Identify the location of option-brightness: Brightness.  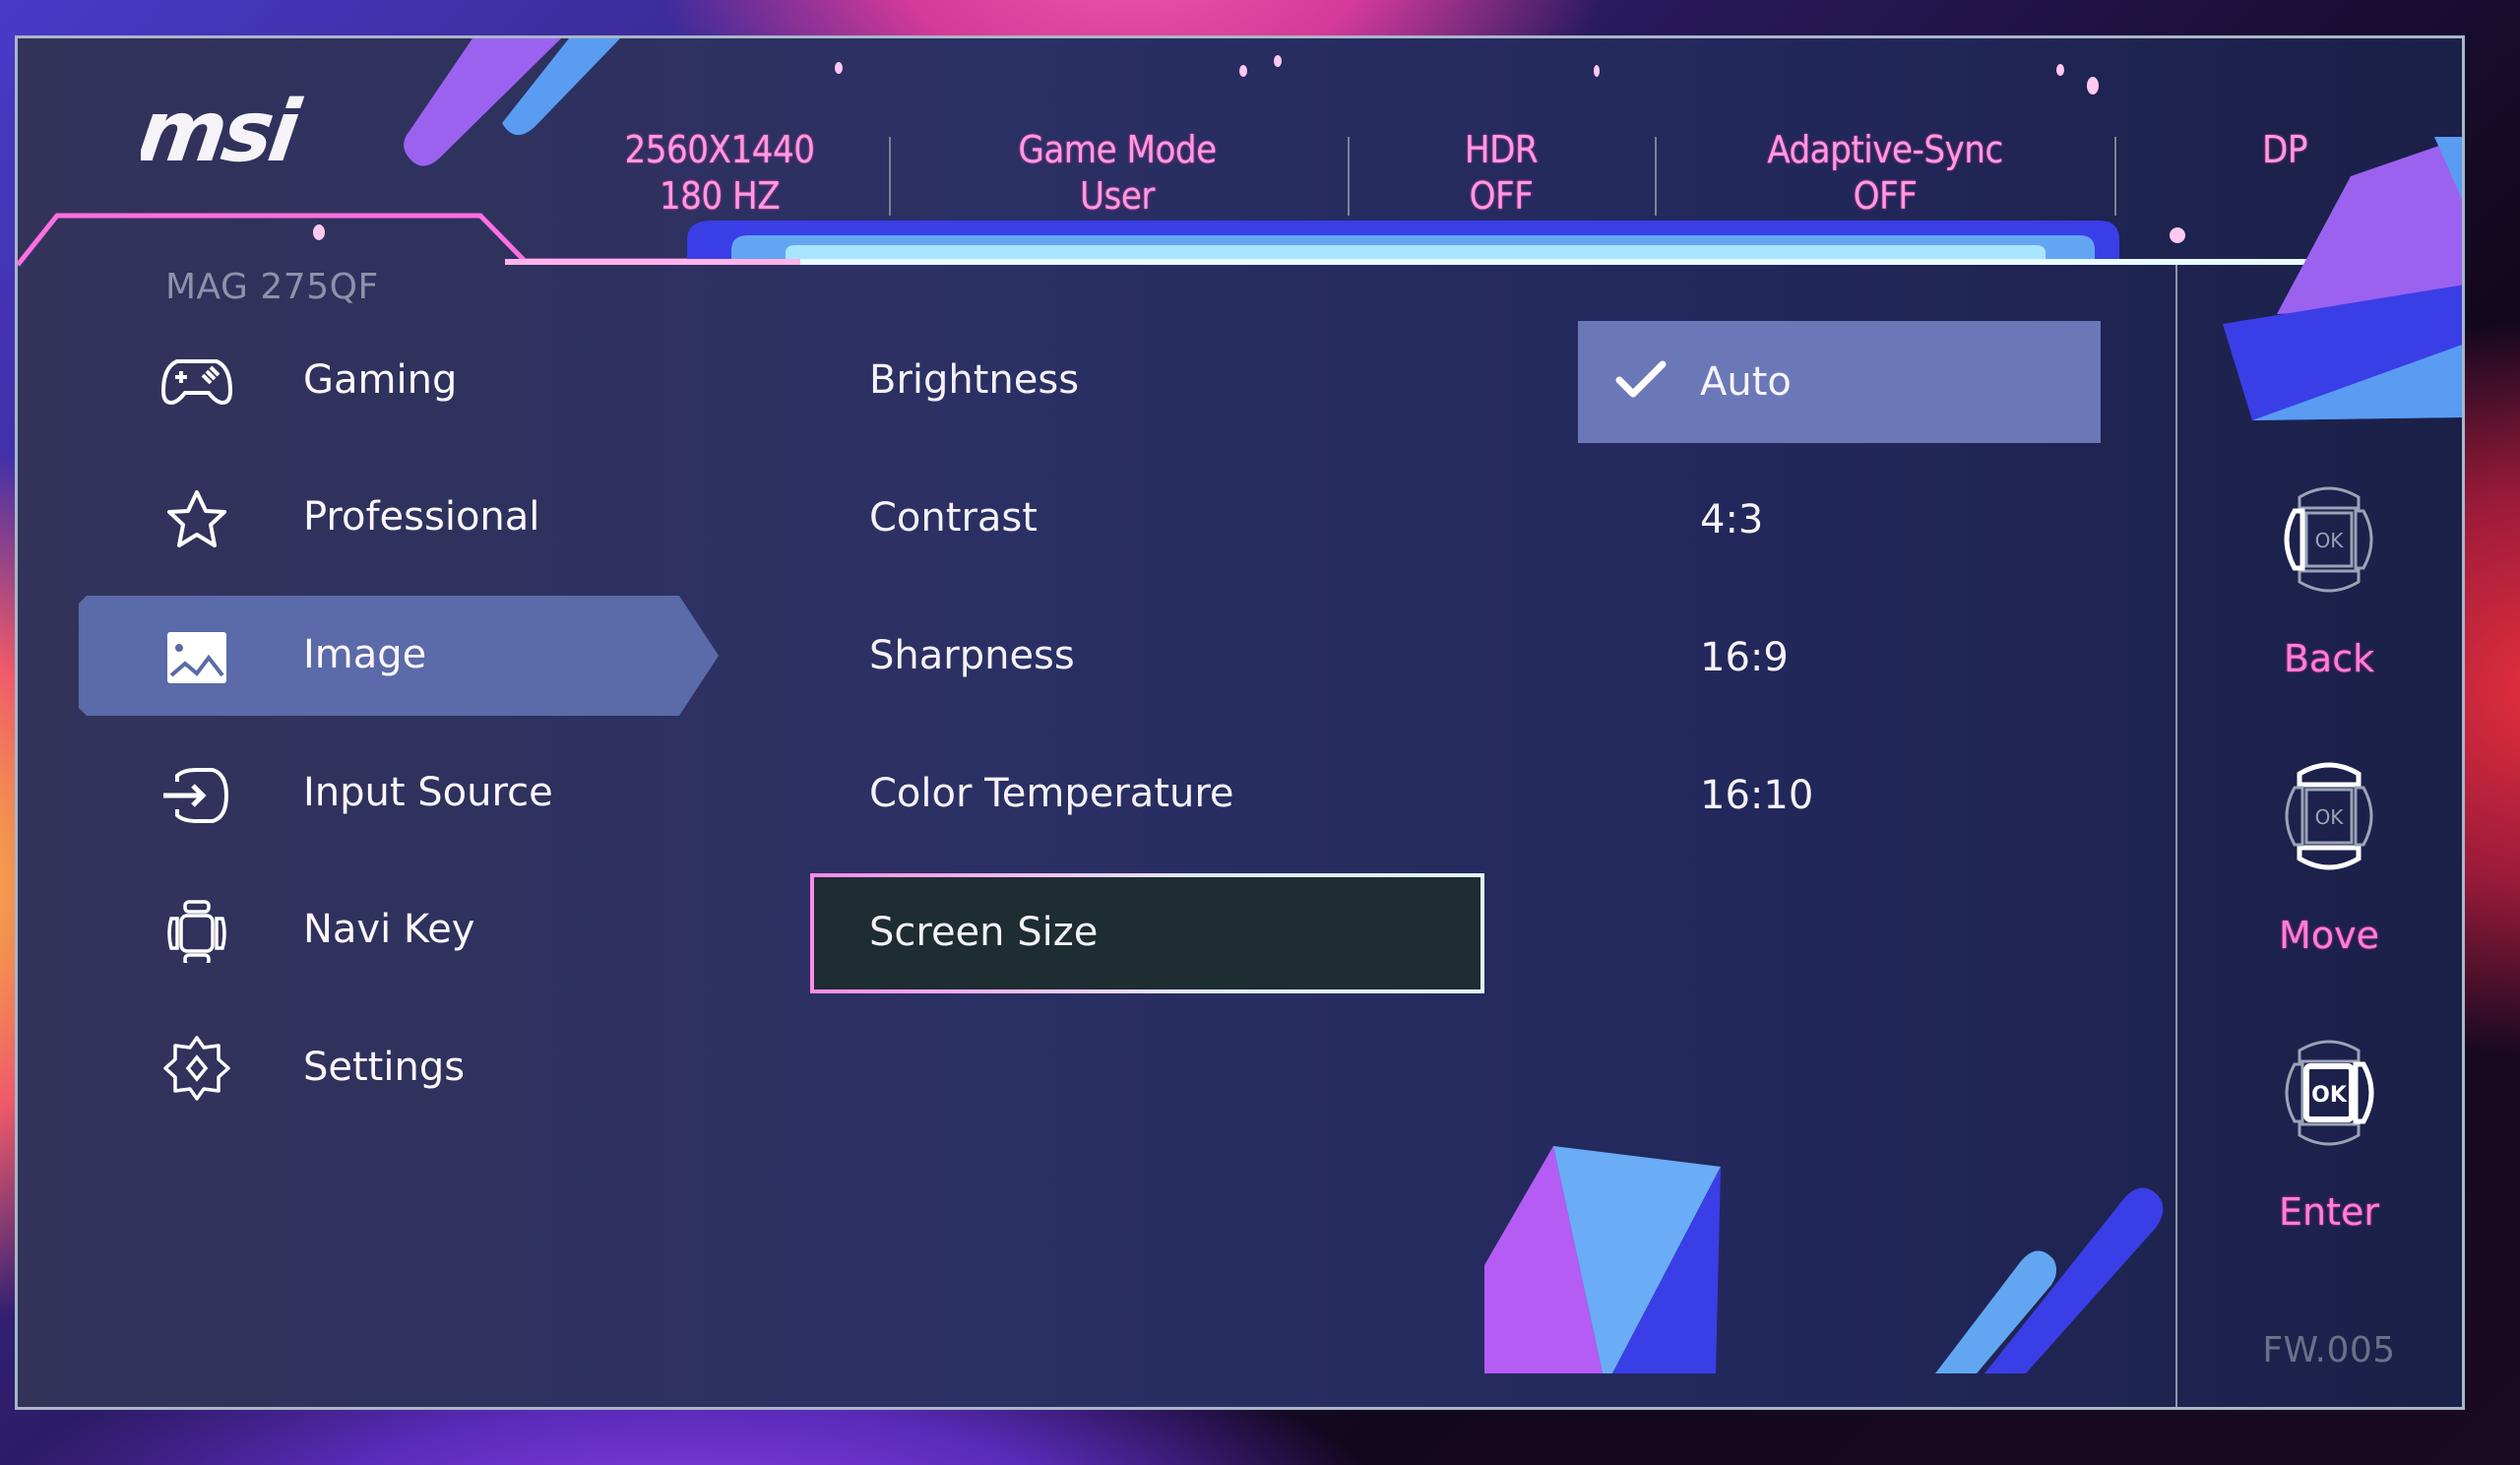
(1147, 381).